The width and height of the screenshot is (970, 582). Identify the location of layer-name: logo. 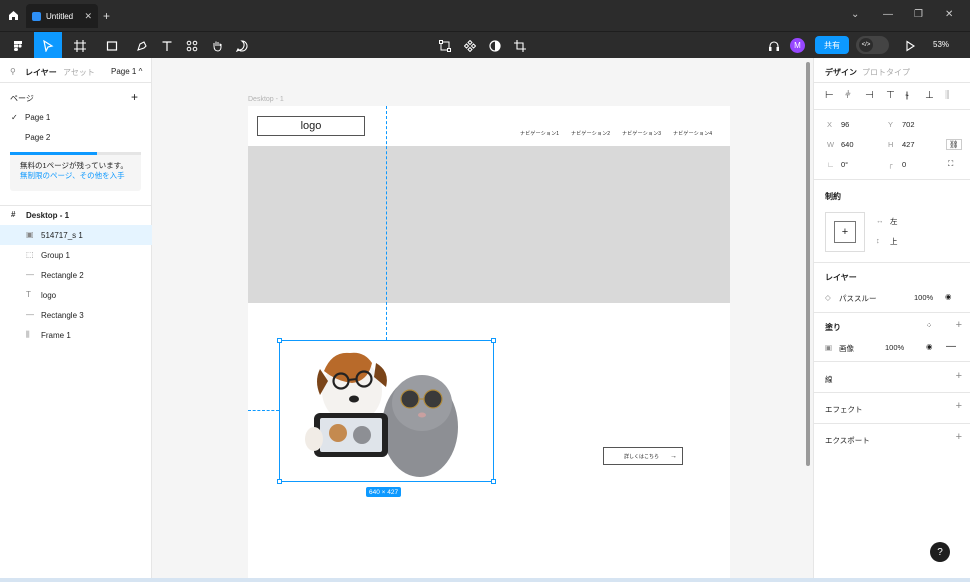
(49, 295).